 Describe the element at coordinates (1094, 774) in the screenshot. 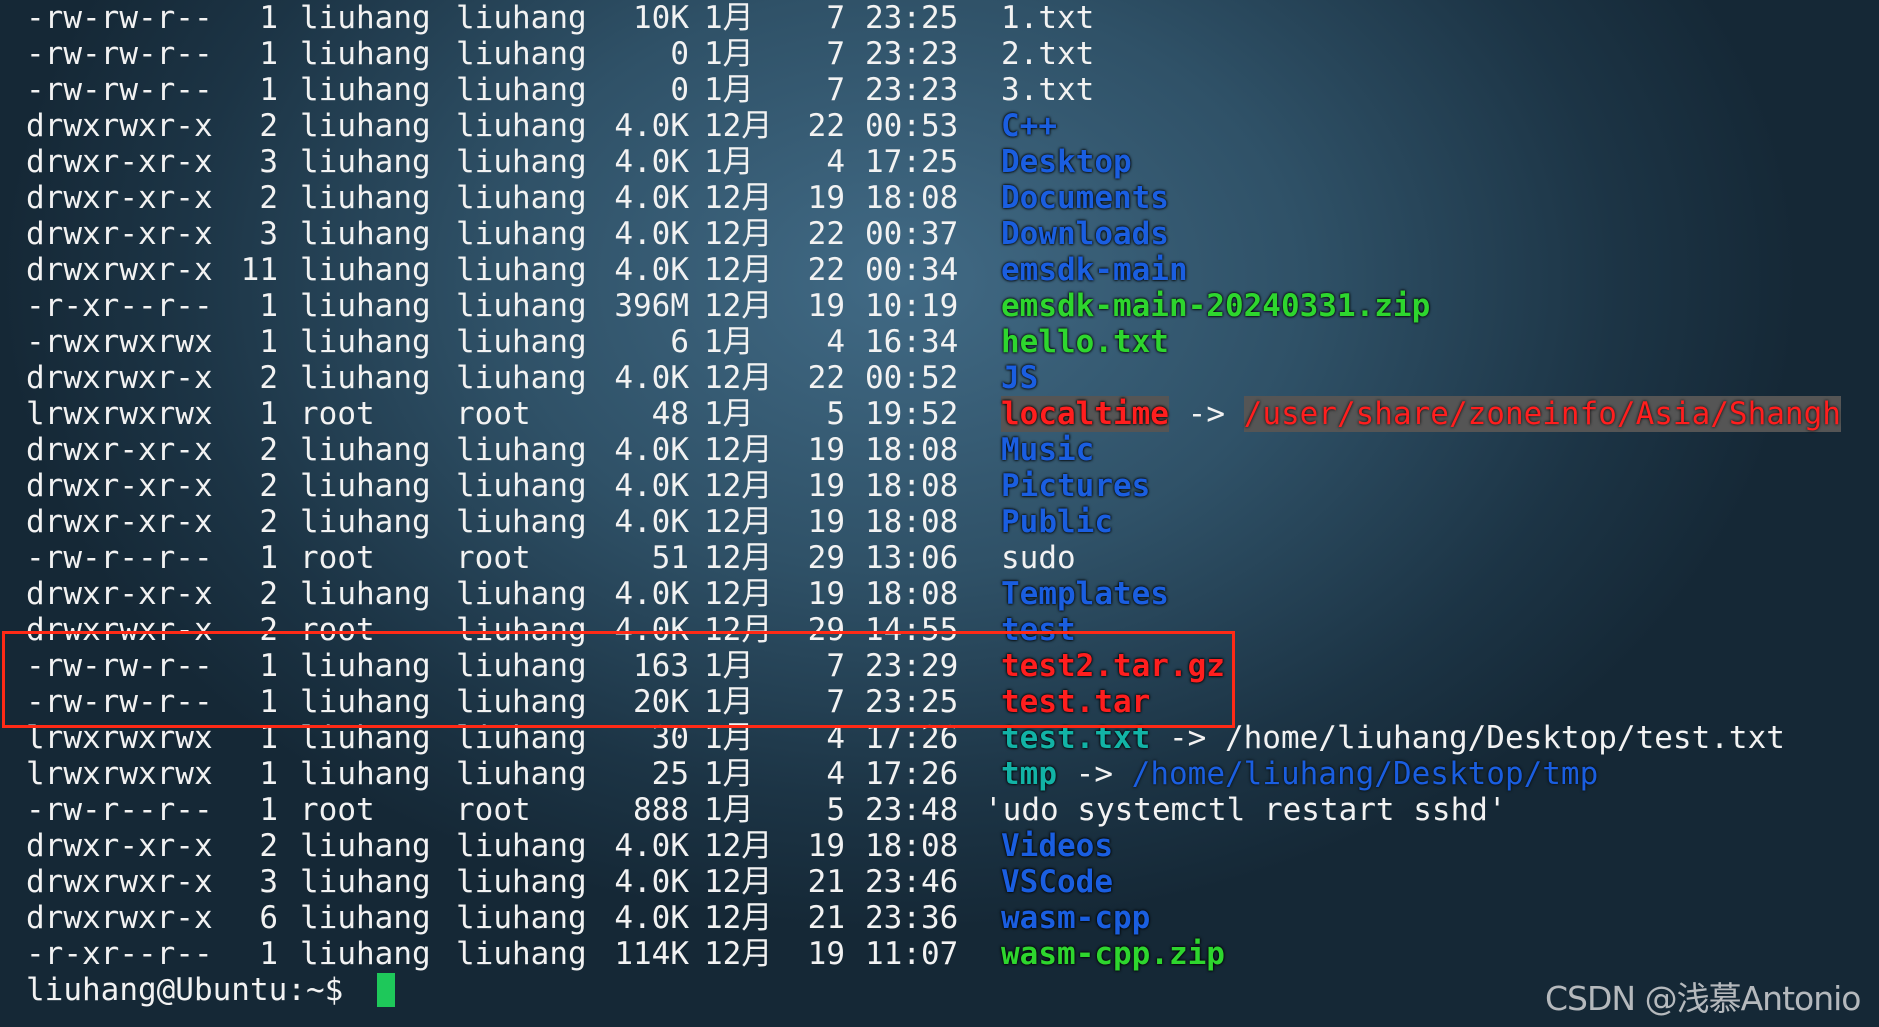

I see `symlink-arrow: ->` at that location.